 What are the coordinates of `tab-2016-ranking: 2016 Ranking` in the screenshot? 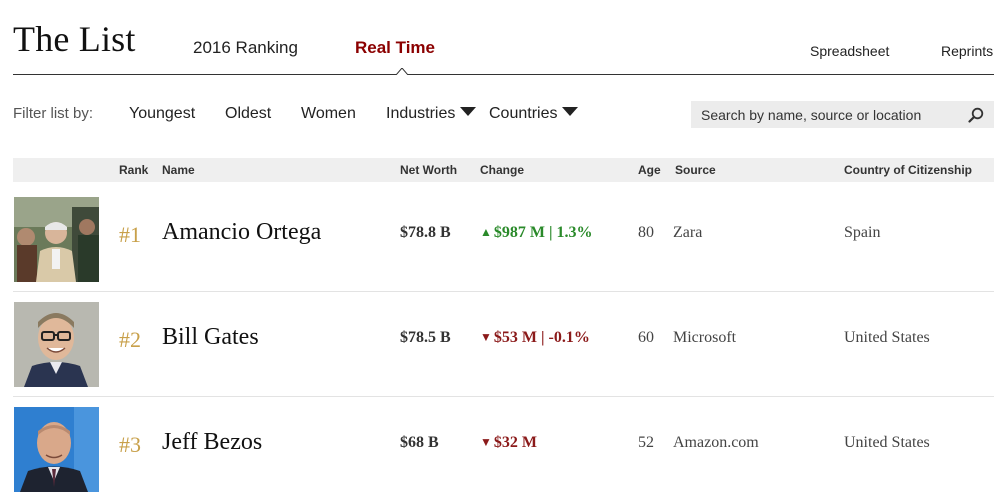 It's located at (245, 48).